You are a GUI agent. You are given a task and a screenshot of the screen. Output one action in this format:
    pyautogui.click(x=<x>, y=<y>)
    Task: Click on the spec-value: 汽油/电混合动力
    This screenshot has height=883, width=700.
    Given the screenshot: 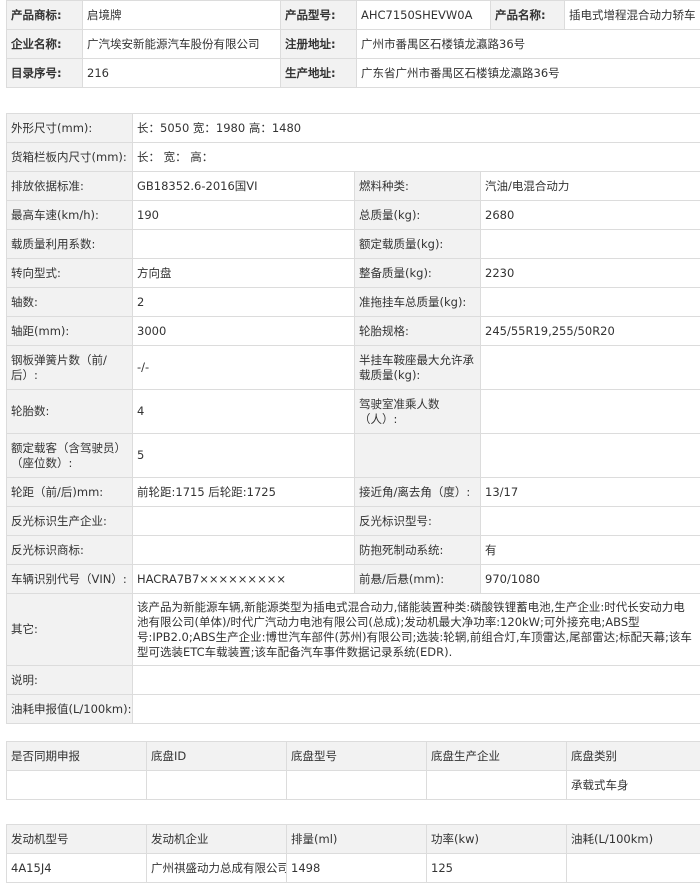 What is the action you would take?
    pyautogui.click(x=589, y=186)
    